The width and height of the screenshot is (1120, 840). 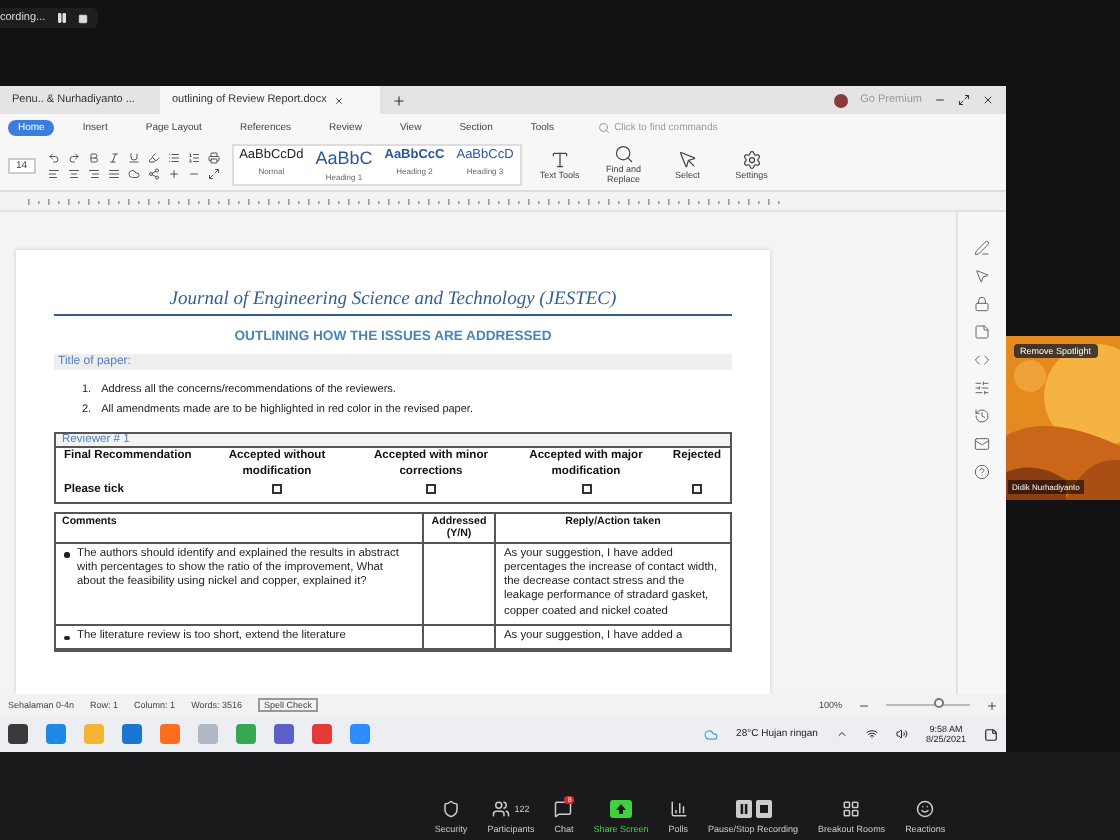 I want to click on style-sample: AaBbC, so click(x=344, y=158).